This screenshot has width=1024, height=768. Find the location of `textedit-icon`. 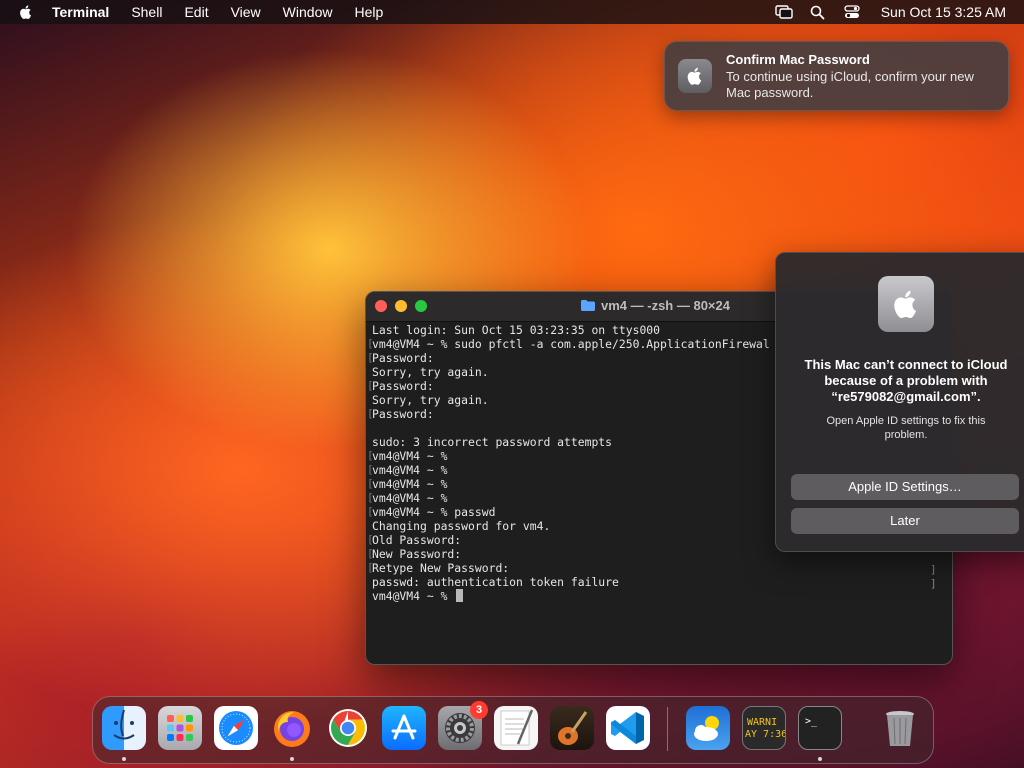

textedit-icon is located at coordinates (516, 728).